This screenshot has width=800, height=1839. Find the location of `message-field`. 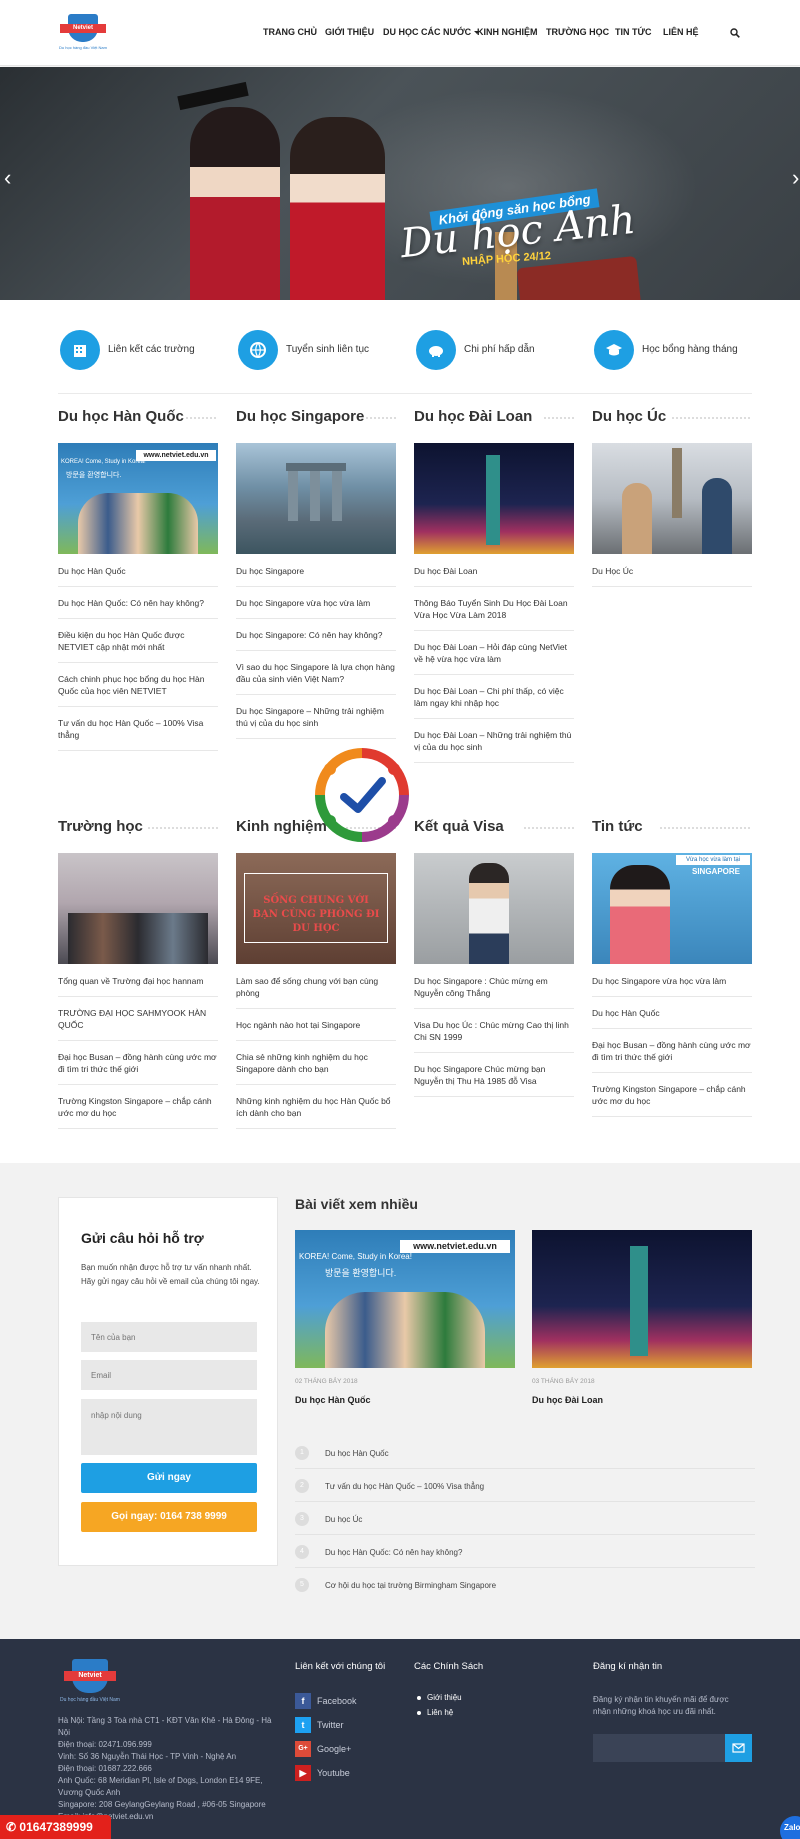

message-field is located at coordinates (169, 1427).